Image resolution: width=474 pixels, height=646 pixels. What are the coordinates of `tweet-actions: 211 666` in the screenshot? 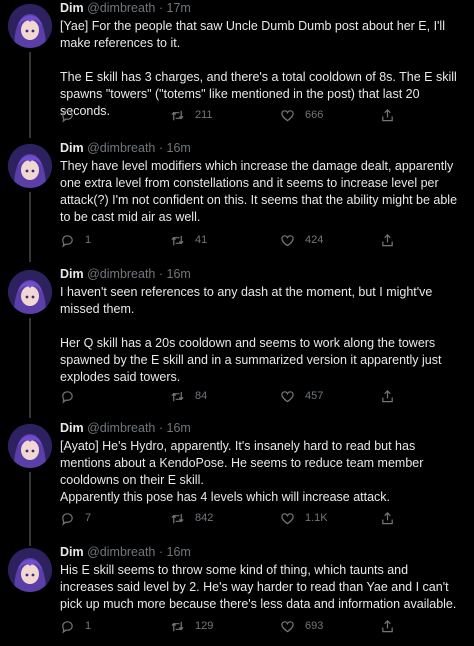 It's located at (240, 115).